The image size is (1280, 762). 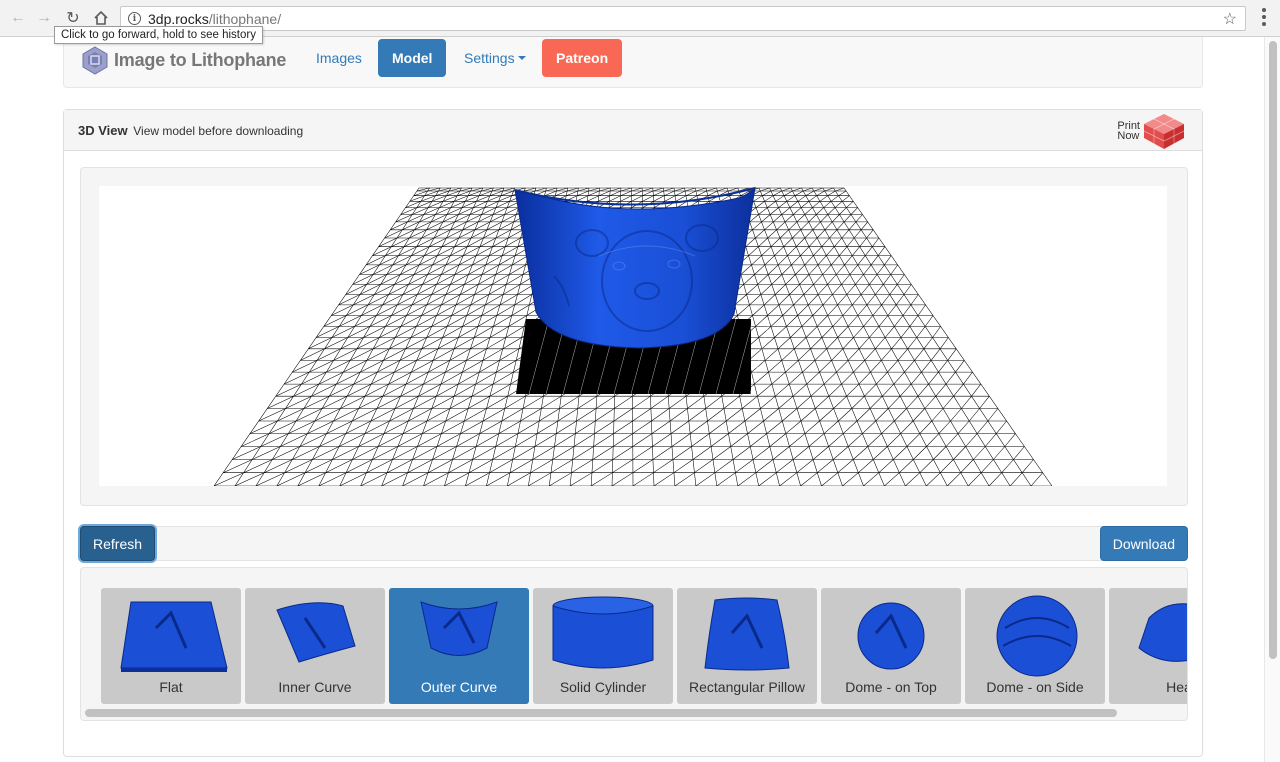 What do you see at coordinates (218, 131) in the screenshot?
I see `panel-subtitle: View model before downloading` at bounding box center [218, 131].